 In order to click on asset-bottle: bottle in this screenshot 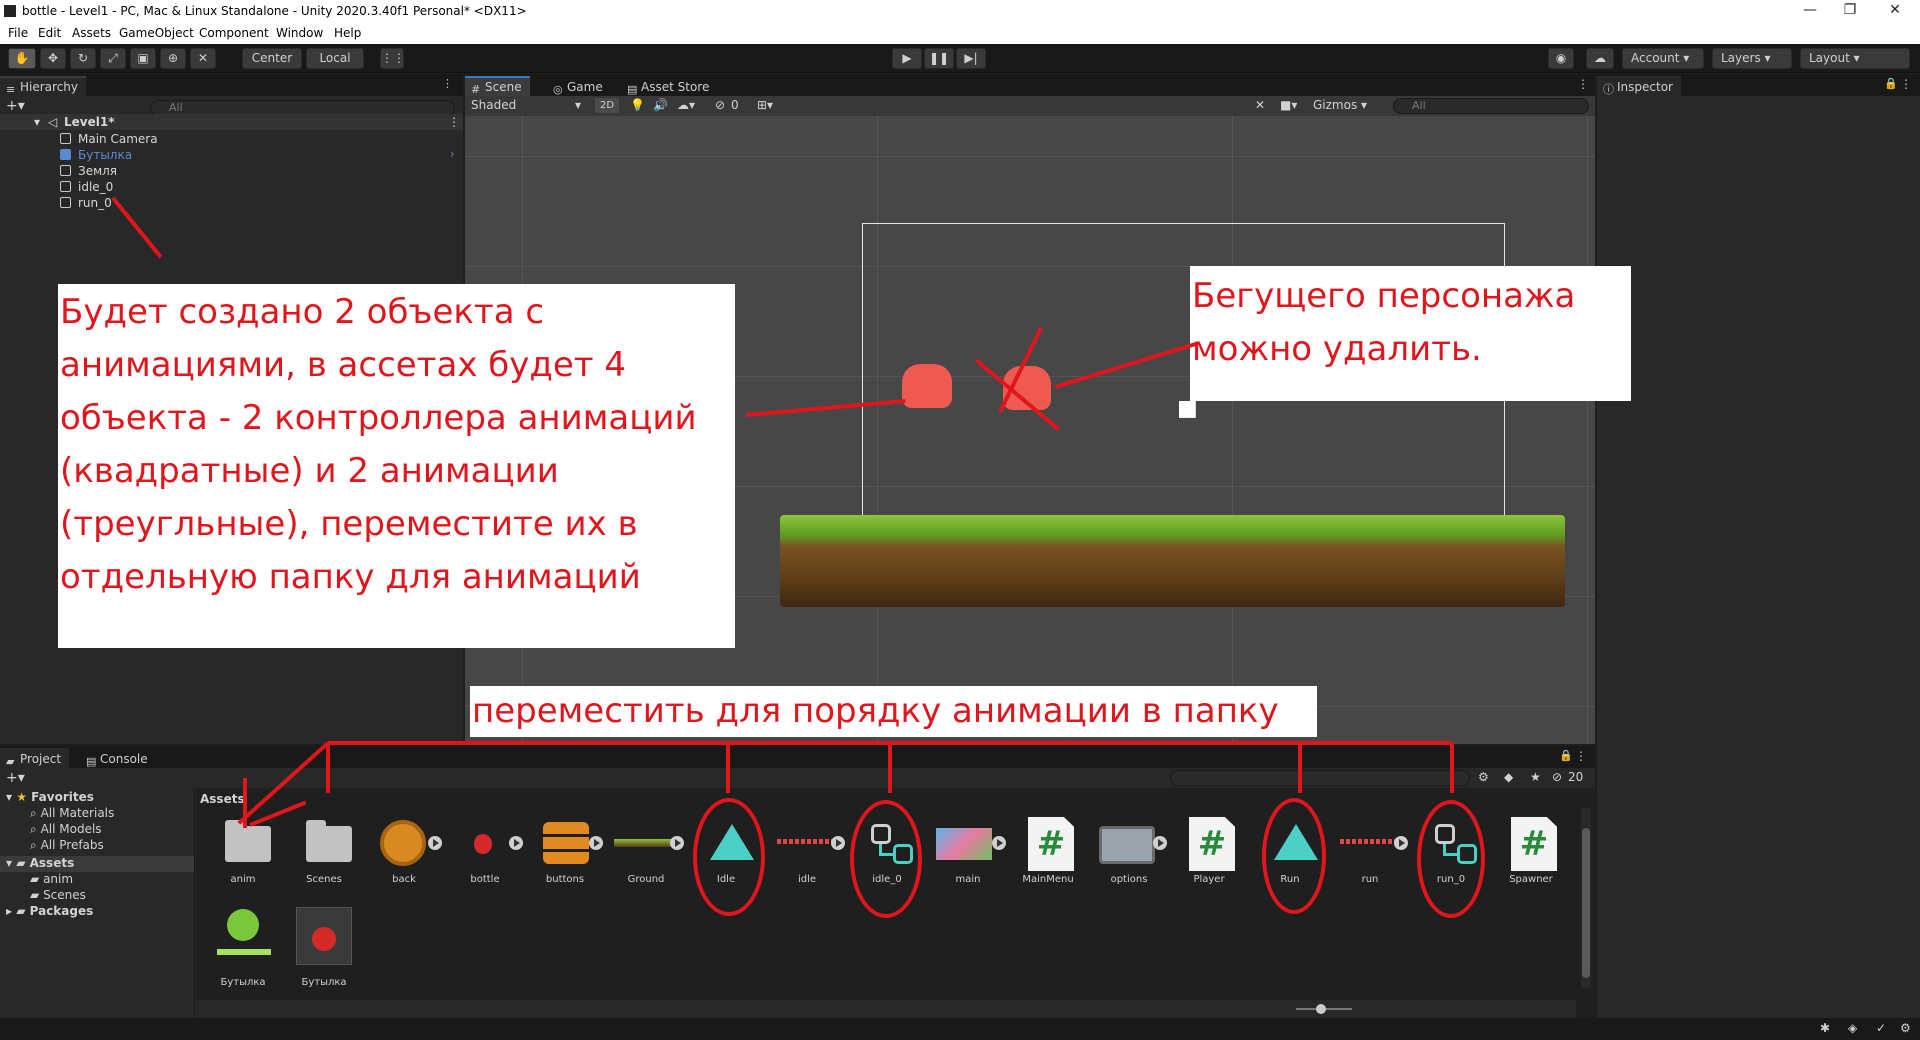, I will do `click(485, 857)`.